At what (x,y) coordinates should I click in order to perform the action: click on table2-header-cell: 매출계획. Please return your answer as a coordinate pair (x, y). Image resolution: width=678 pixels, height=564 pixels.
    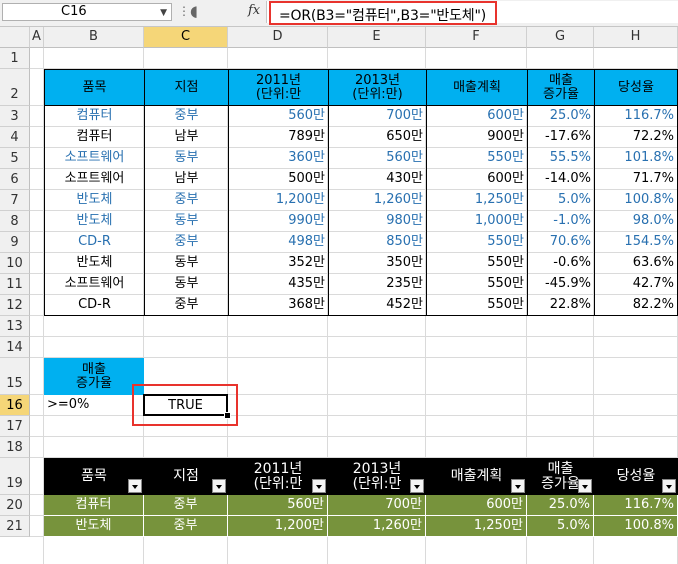
    Looking at the image, I should click on (476, 476).